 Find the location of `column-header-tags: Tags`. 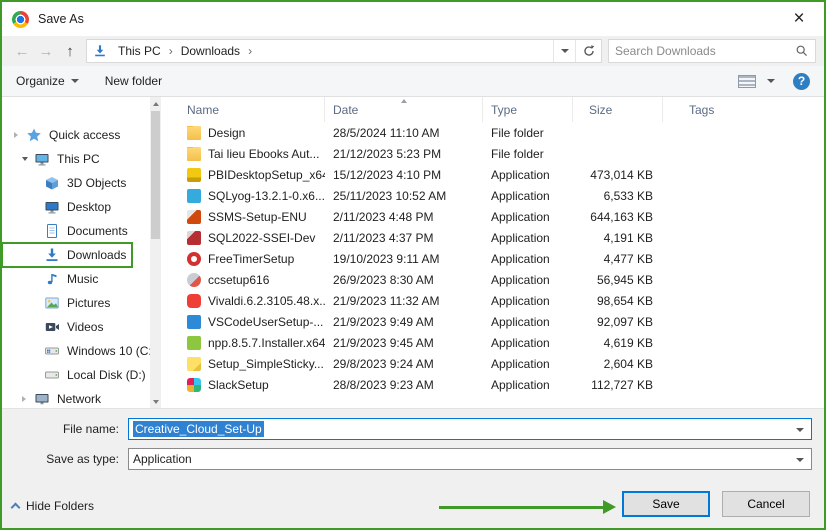

column-header-tags: Tags is located at coordinates (743, 109).